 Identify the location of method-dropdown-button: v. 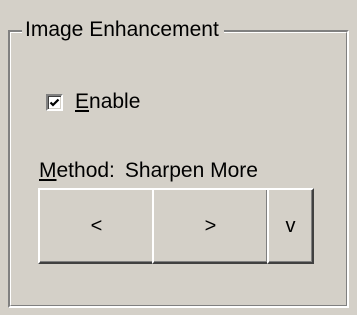
(290, 226).